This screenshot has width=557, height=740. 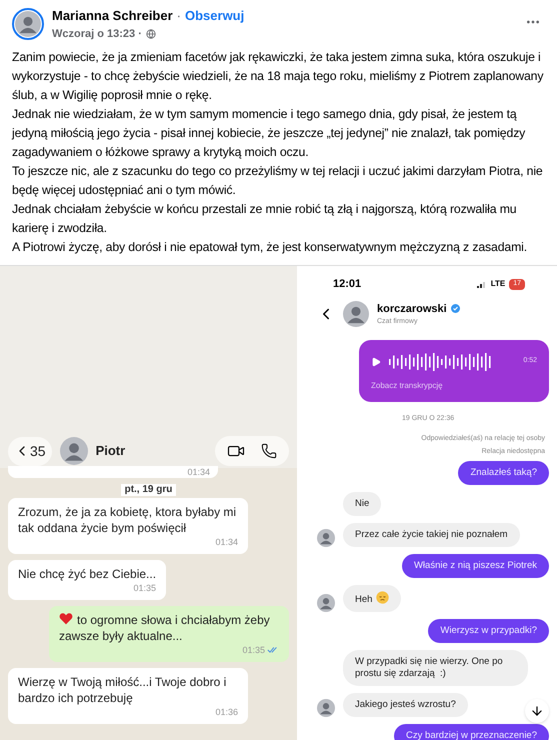 I want to click on message-text: Właśnie z nią piszesz Piotrek, so click(x=475, y=565).